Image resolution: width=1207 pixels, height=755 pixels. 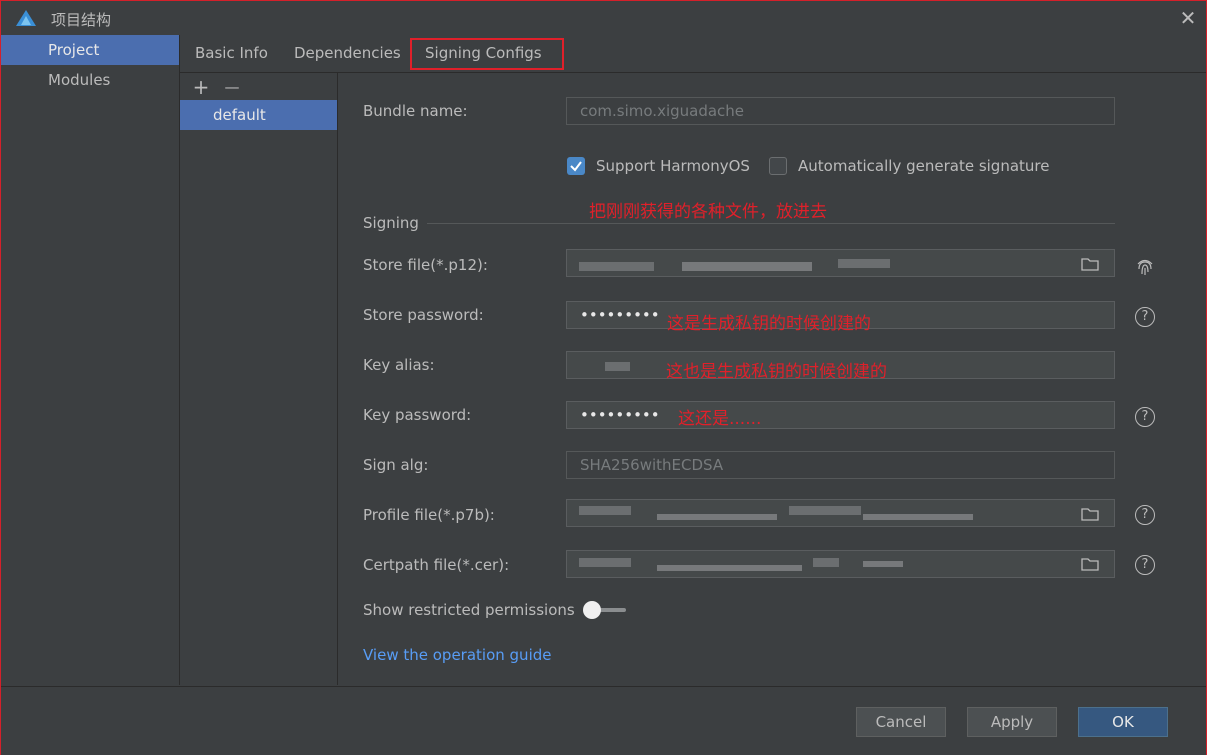 I want to click on tab-basic-info: Basic Info, so click(x=231, y=53).